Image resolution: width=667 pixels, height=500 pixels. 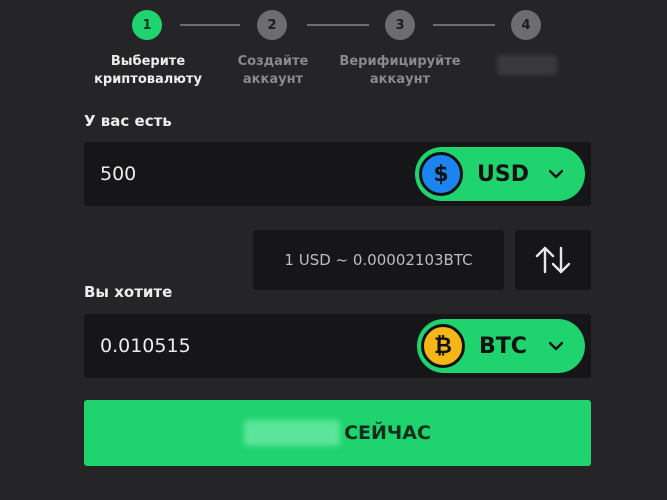 I want to click on dollar-coin-icon: $, so click(x=441, y=174).